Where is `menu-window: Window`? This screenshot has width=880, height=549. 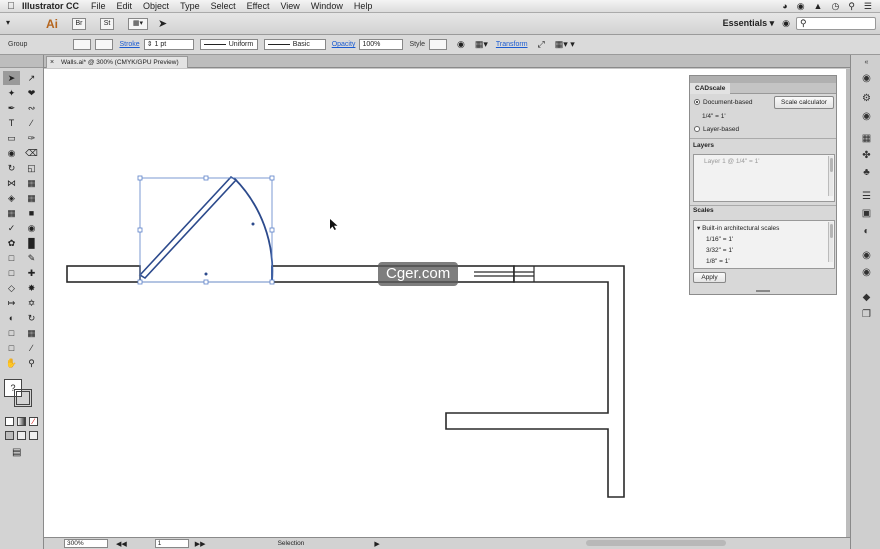 menu-window: Window is located at coordinates (327, 6).